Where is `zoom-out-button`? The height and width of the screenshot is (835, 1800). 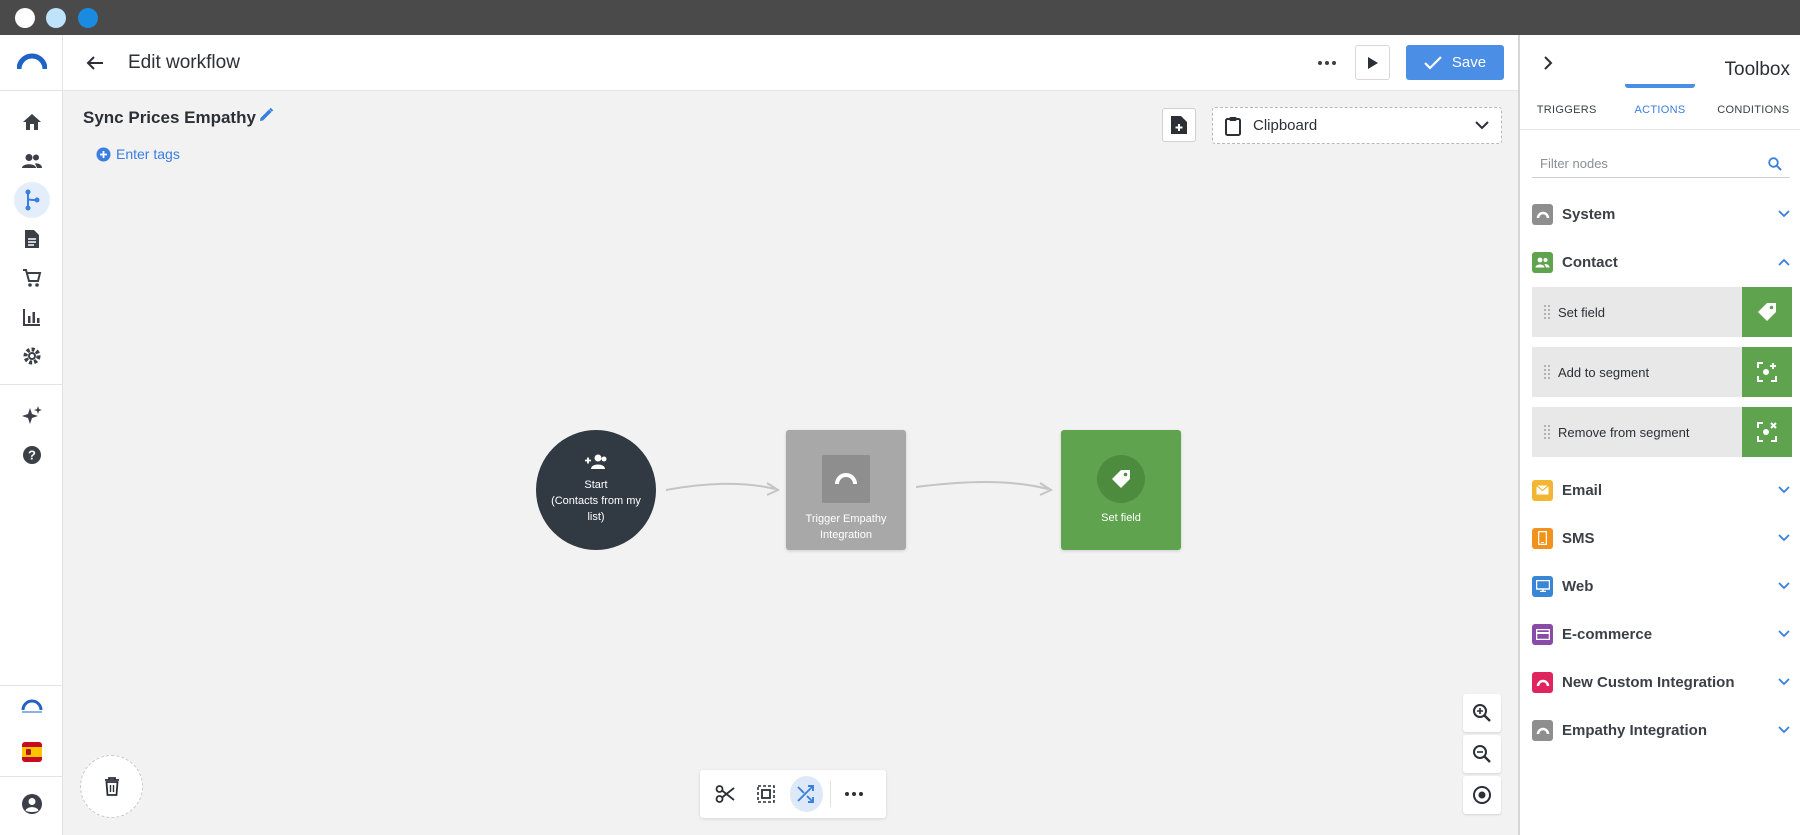 zoom-out-button is located at coordinates (1482, 754).